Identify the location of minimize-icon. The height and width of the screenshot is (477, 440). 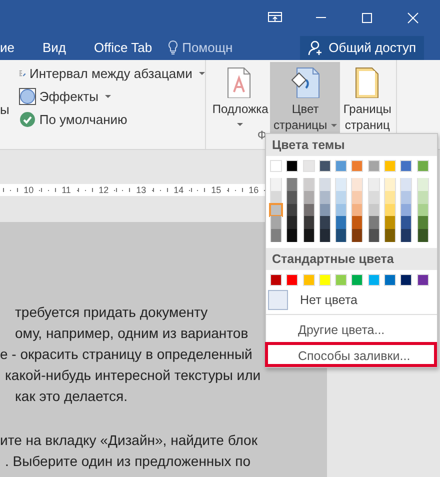
(321, 17).